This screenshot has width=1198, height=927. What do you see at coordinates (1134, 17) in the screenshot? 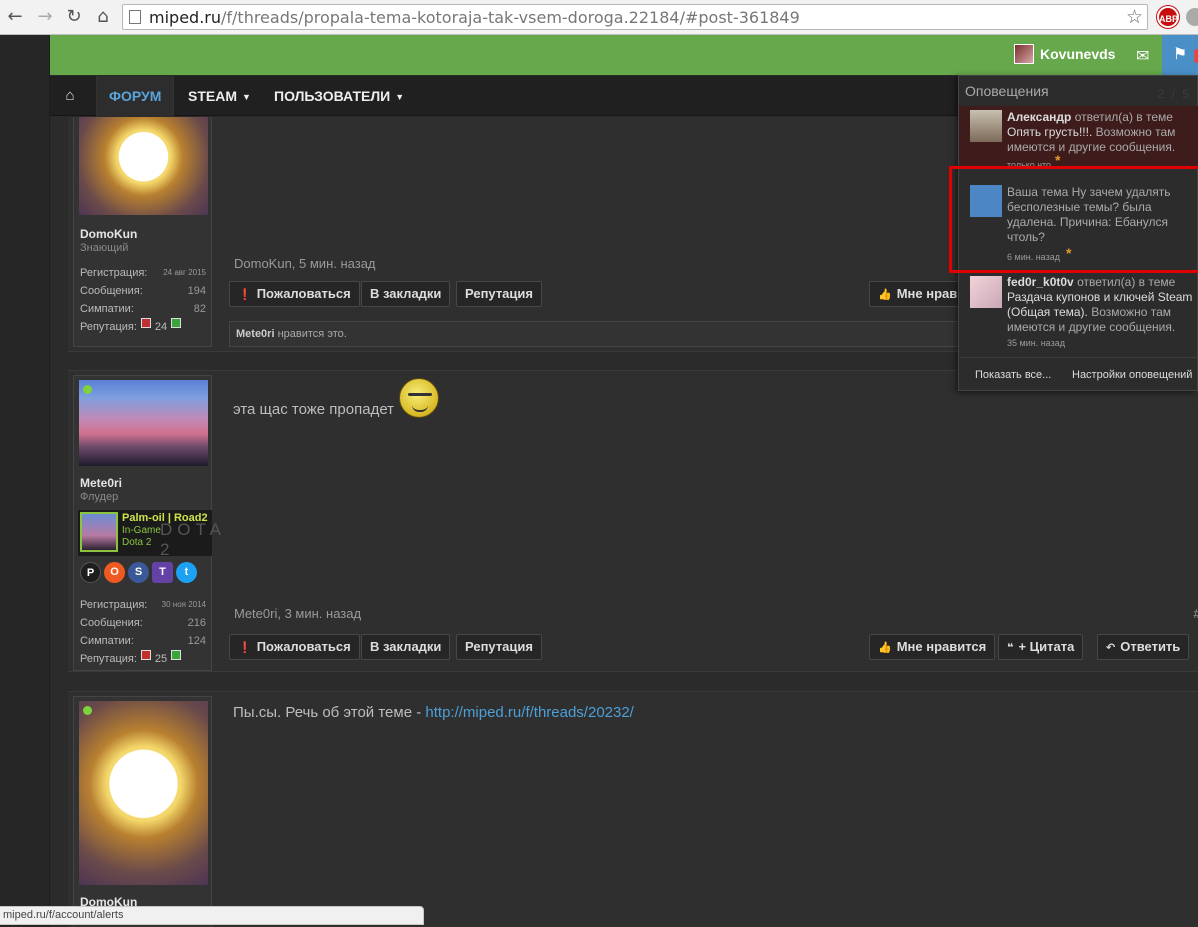
I see `bookmark-star-icon: ☆` at bounding box center [1134, 17].